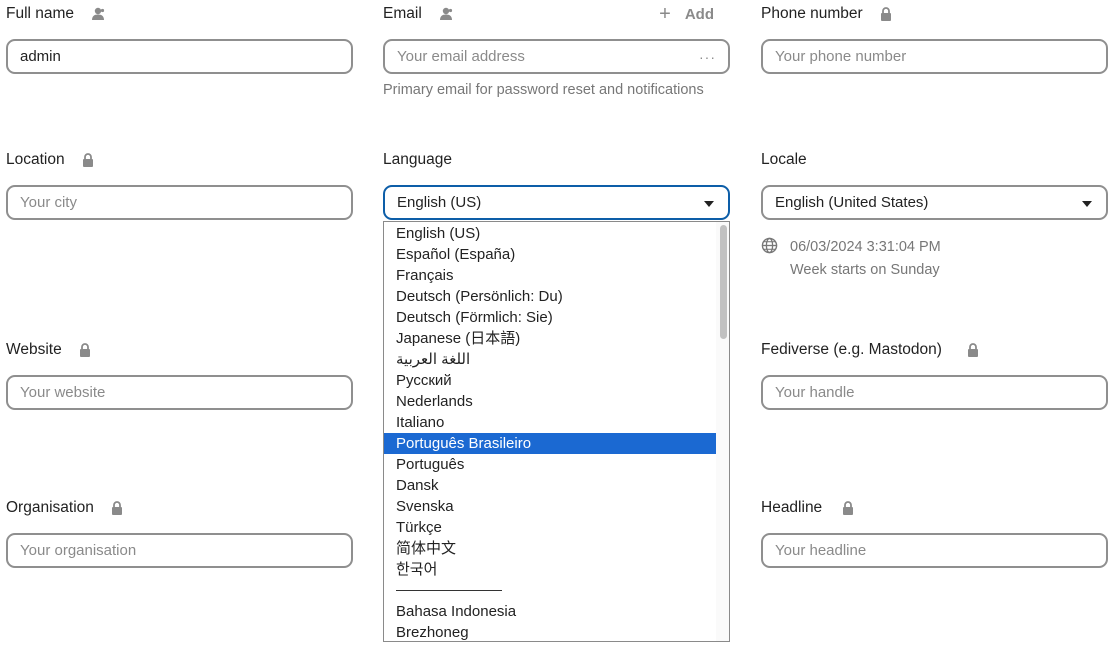 This screenshot has height=650, width=1113. Describe the element at coordinates (934, 56) in the screenshot. I see `phone-input: Your phone number` at that location.